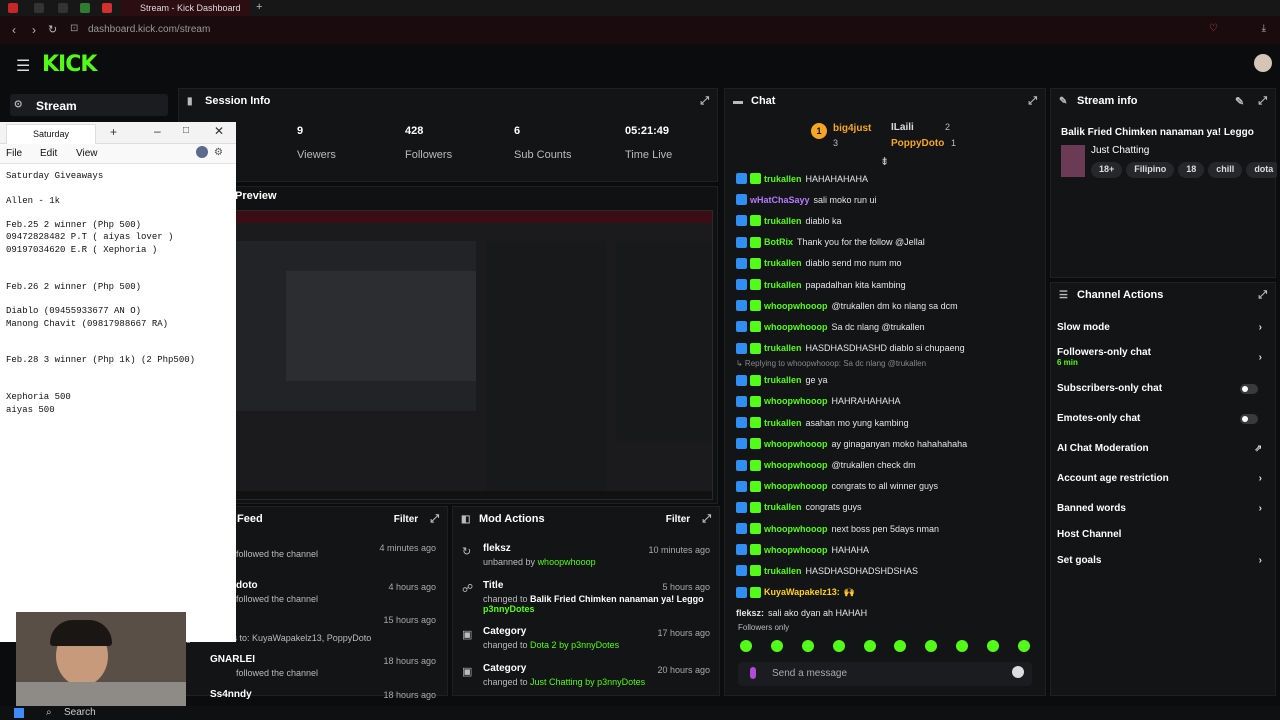 This screenshot has height=720, width=1280. What do you see at coordinates (1225, 170) in the screenshot?
I see `tag: chill` at bounding box center [1225, 170].